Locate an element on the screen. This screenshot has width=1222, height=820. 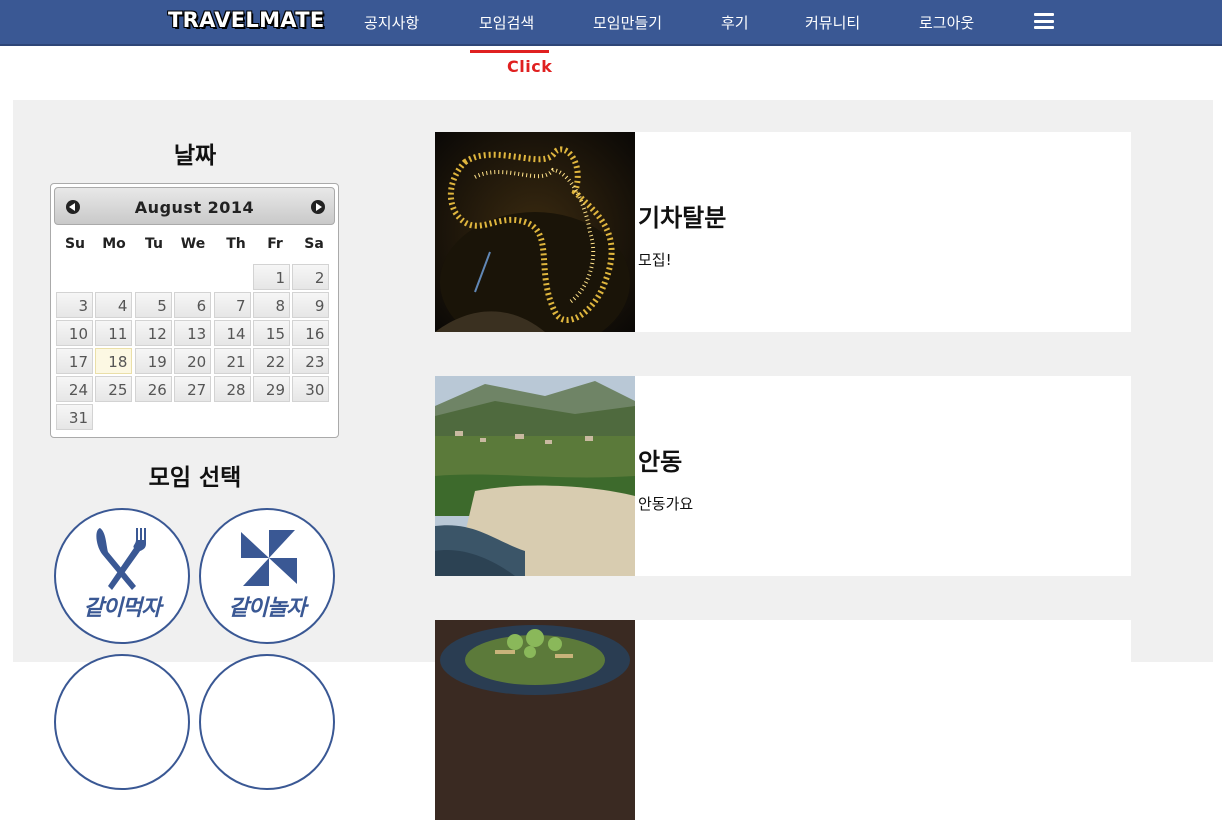
calendar-day: 16 is located at coordinates (311, 333).